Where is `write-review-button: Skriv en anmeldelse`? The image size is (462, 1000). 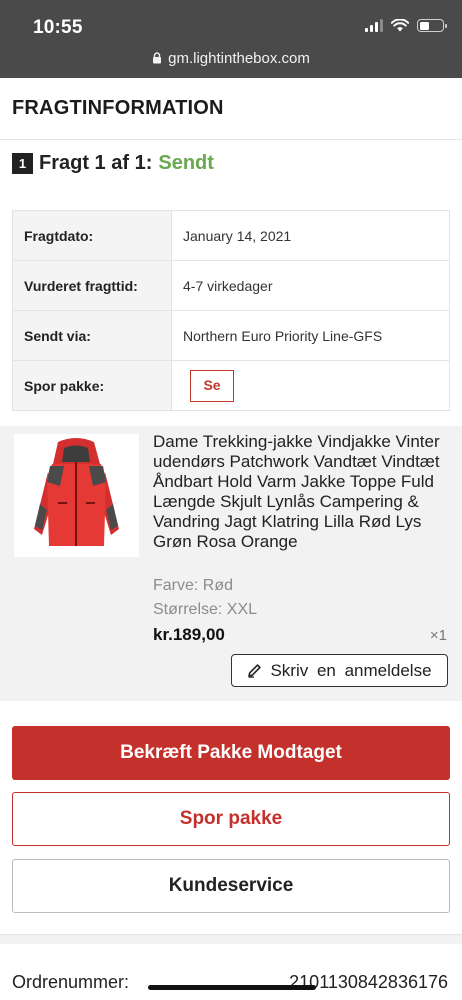 write-review-button: Skriv en anmeldelse is located at coordinates (339, 670).